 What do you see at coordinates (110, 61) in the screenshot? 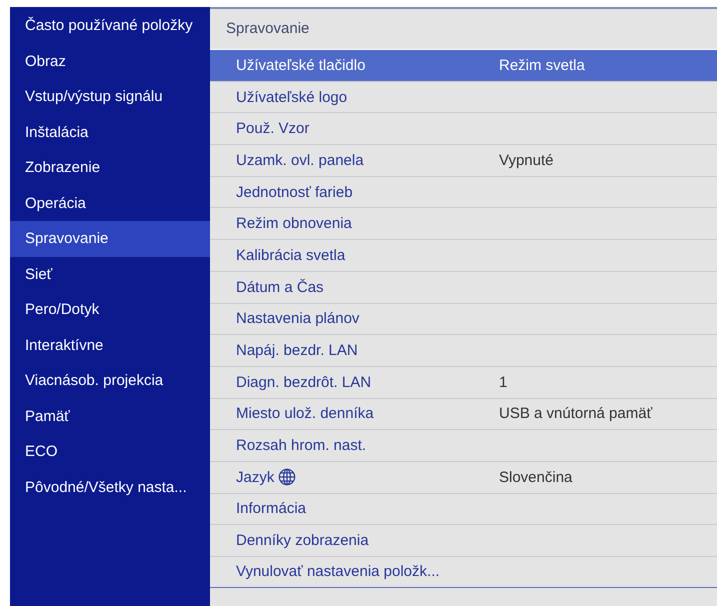
I see `sidebar-item: Obraz` at bounding box center [110, 61].